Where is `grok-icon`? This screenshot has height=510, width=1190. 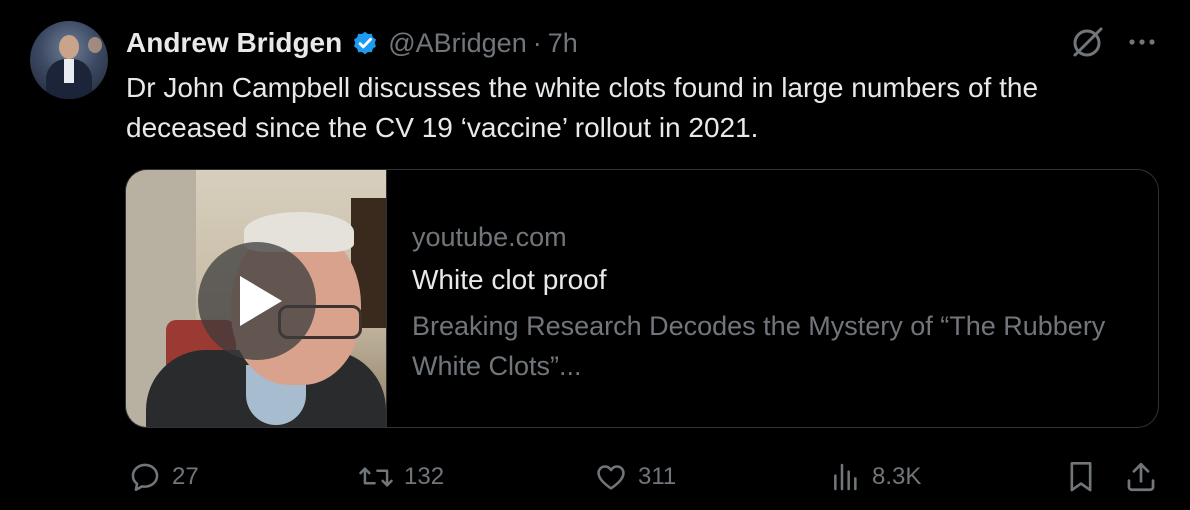 grok-icon is located at coordinates (1088, 42).